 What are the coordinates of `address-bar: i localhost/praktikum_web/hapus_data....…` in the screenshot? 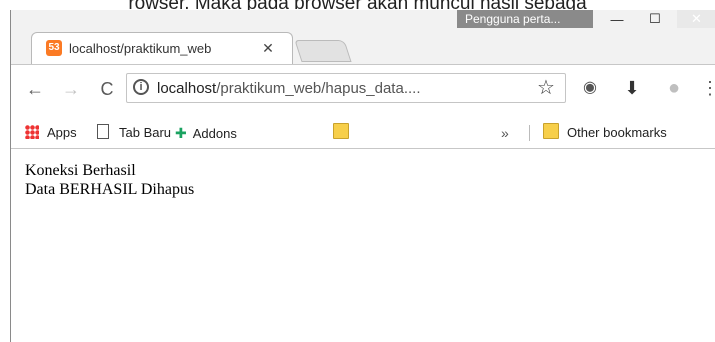 It's located at (346, 88).